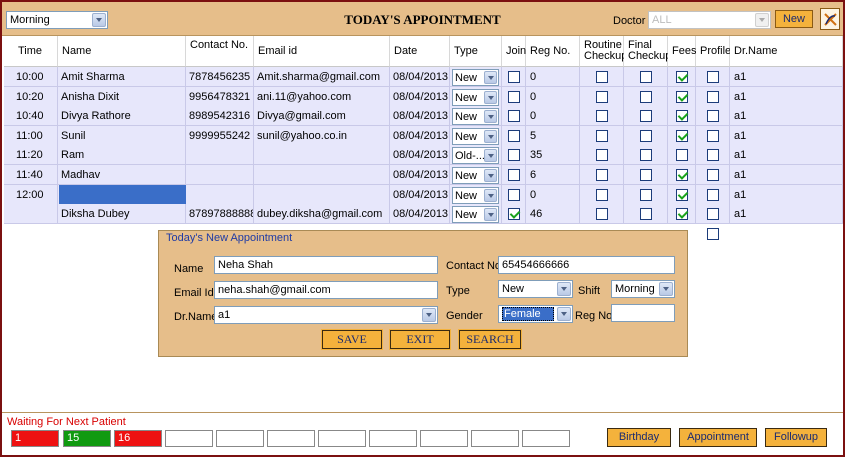 Image resolution: width=845 pixels, height=457 pixels. I want to click on column-header: Type, so click(476, 51).